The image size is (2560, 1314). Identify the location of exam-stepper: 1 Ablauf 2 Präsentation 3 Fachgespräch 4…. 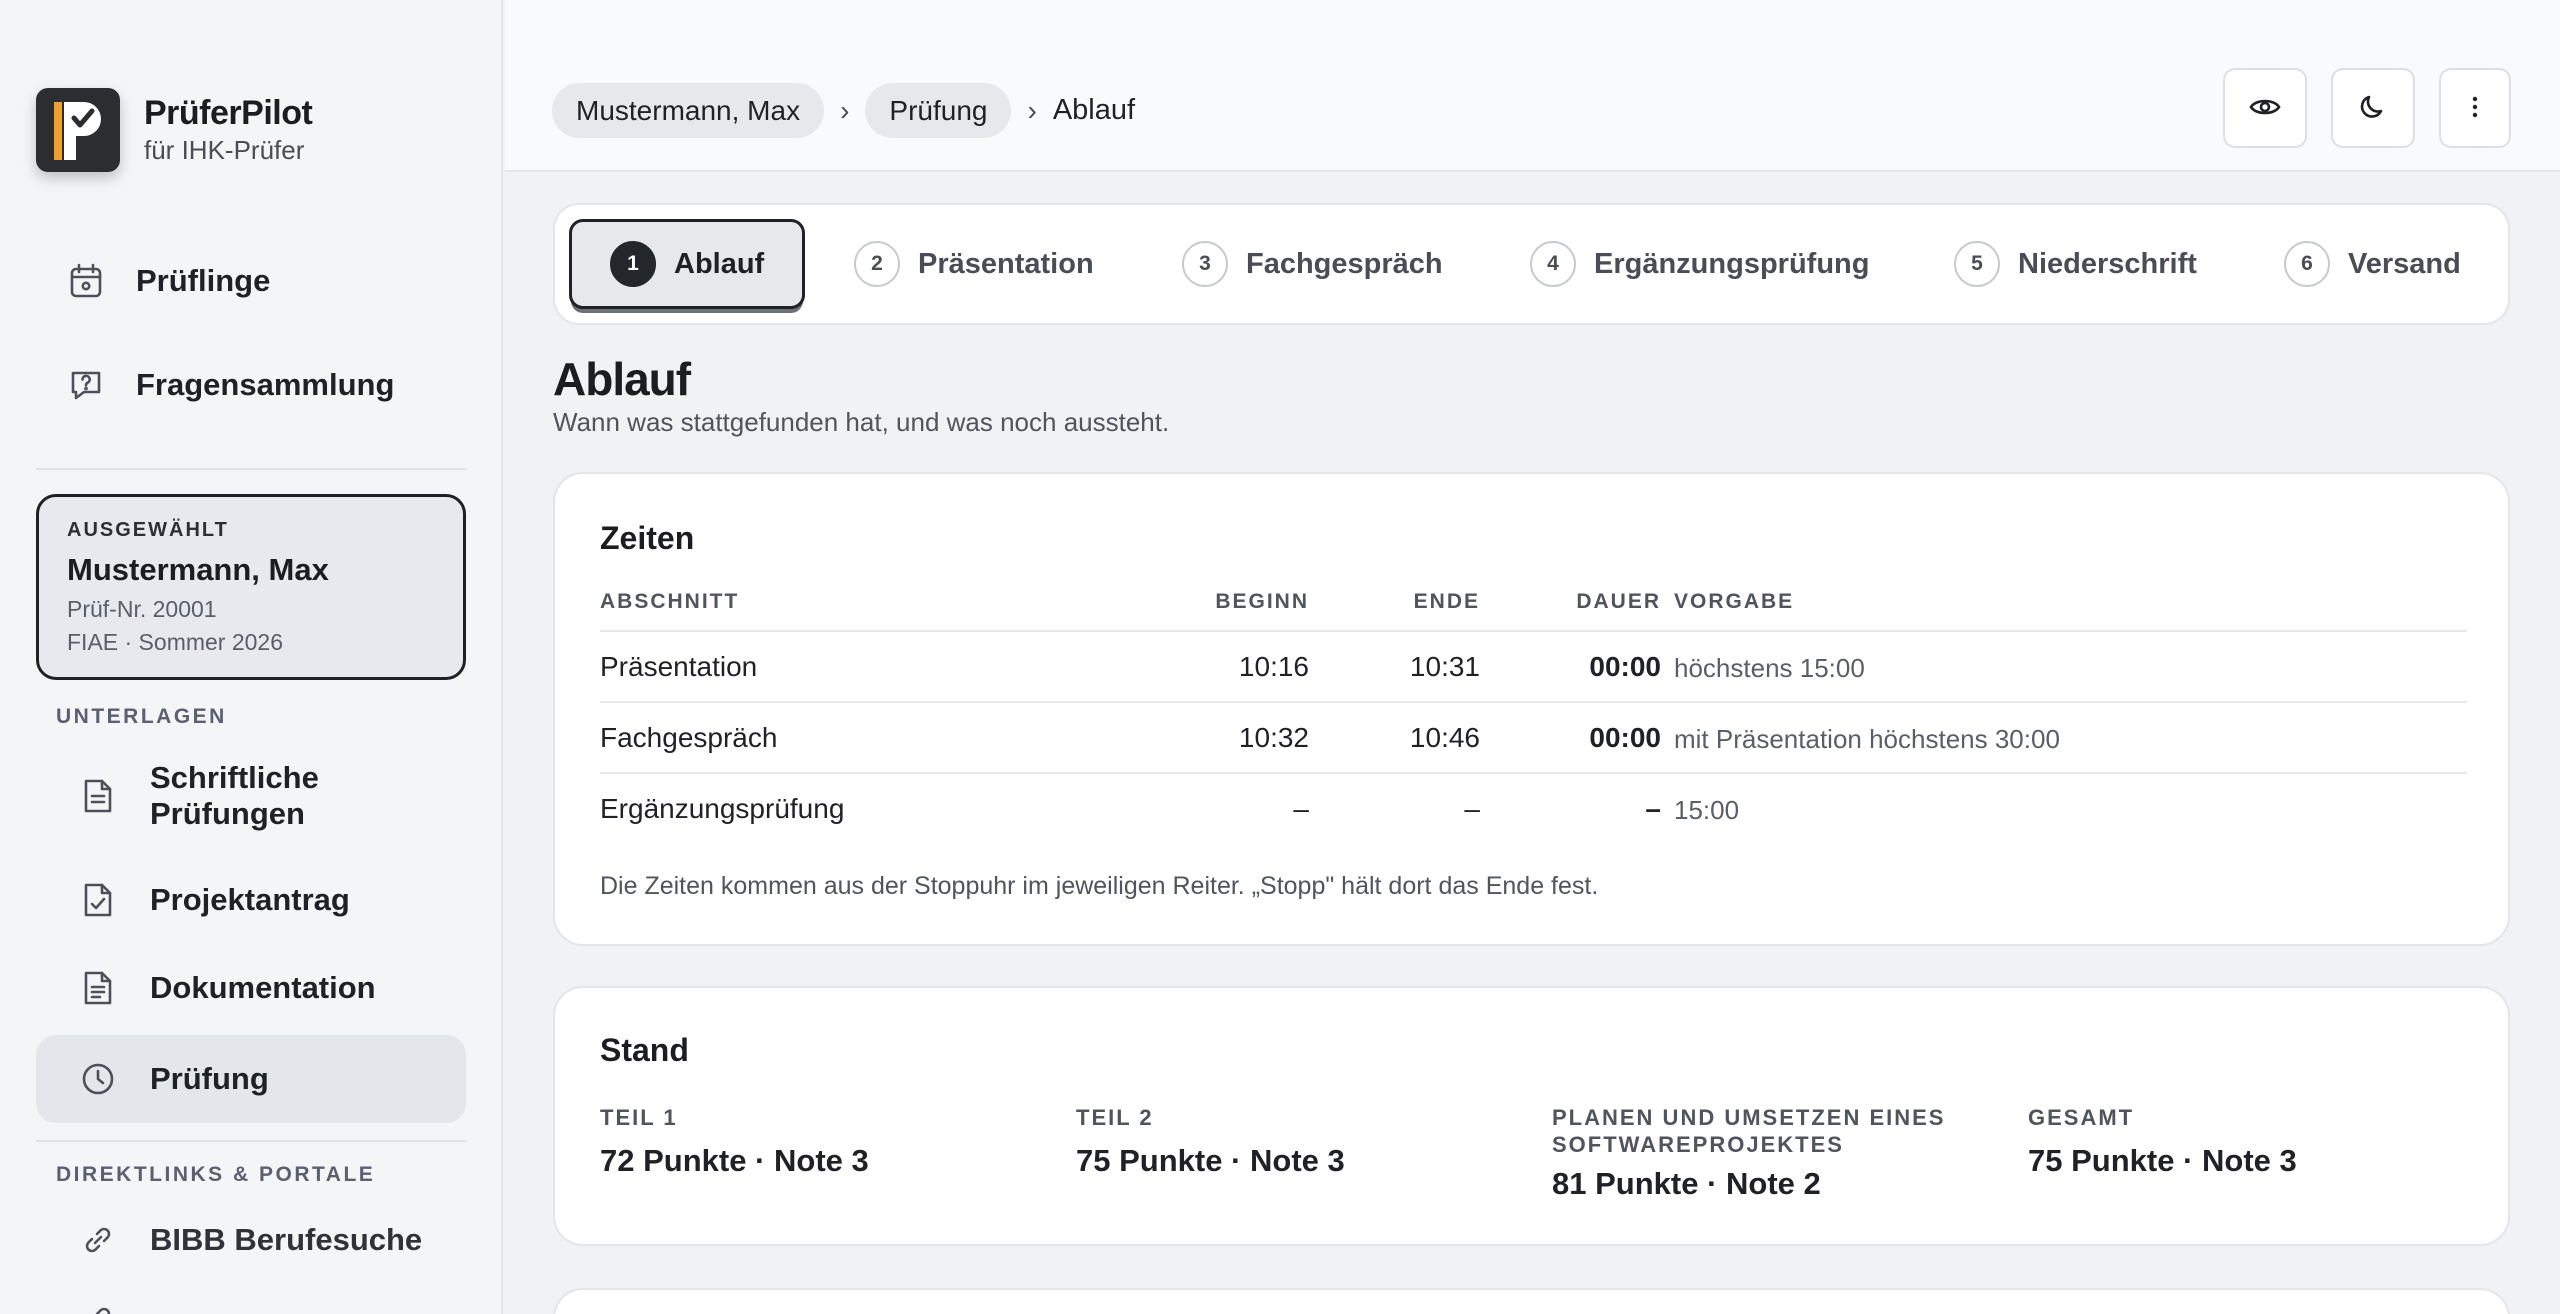
(1531, 264).